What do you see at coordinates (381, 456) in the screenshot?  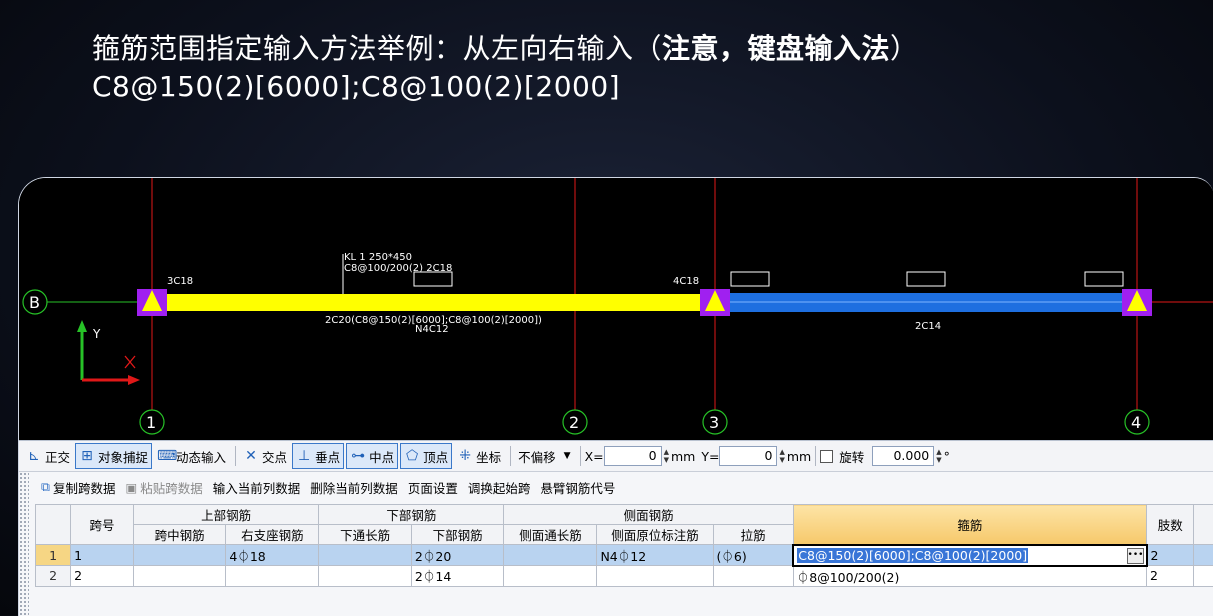 I see `midpoint-label: 中点` at bounding box center [381, 456].